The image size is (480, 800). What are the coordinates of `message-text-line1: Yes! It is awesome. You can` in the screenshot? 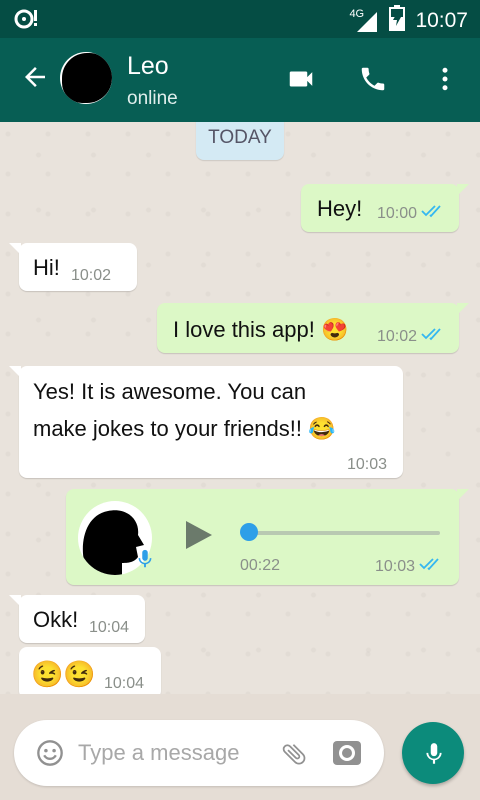 It's located at (170, 391).